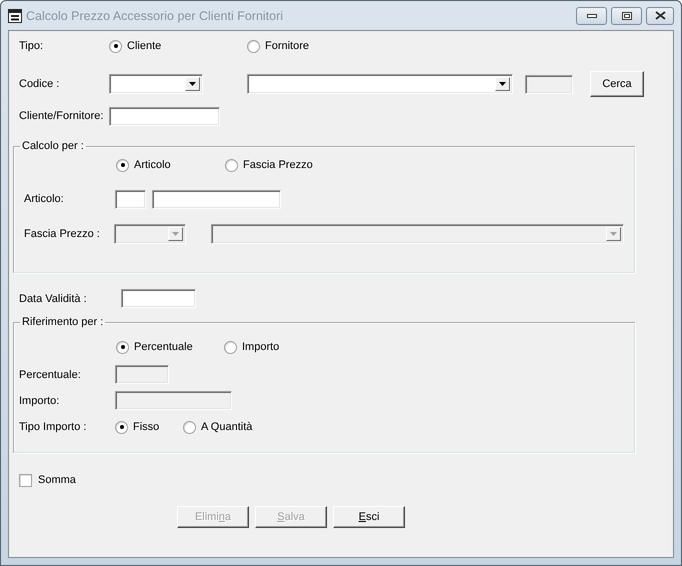 The image size is (682, 566). Describe the element at coordinates (144, 46) in the screenshot. I see `radio-label: Cliente` at that location.